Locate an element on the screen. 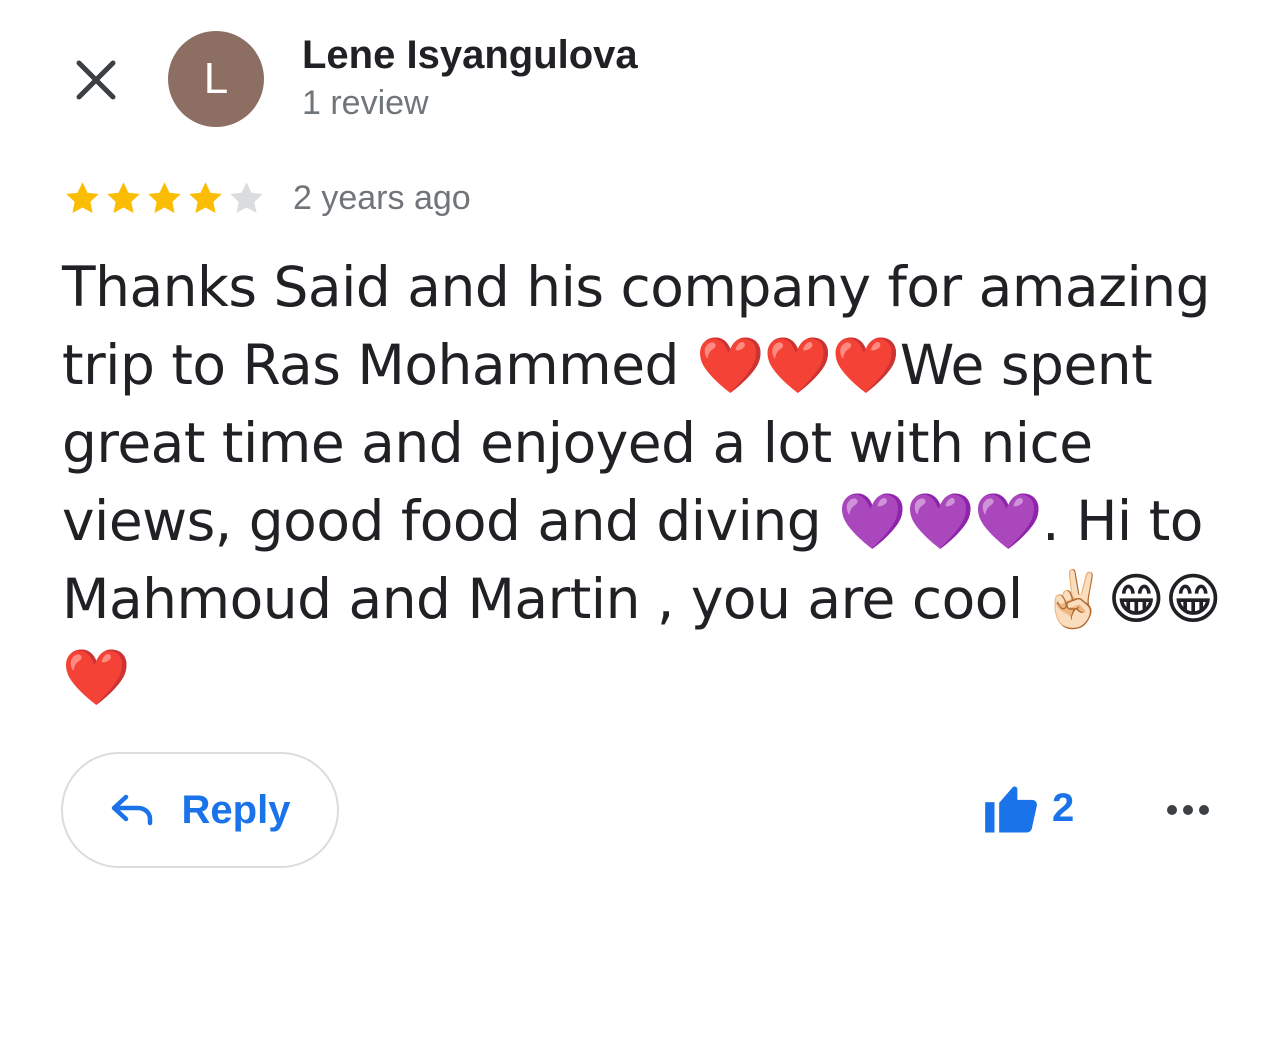 The width and height of the screenshot is (1284, 1044). avatar: L is located at coordinates (216, 79).